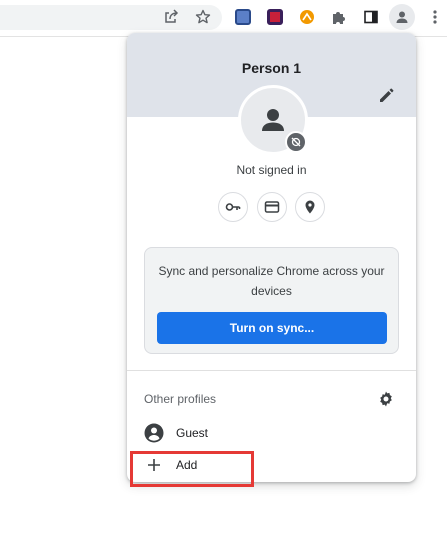 The height and width of the screenshot is (549, 447). I want to click on puzzle-icon, so click(339, 17).